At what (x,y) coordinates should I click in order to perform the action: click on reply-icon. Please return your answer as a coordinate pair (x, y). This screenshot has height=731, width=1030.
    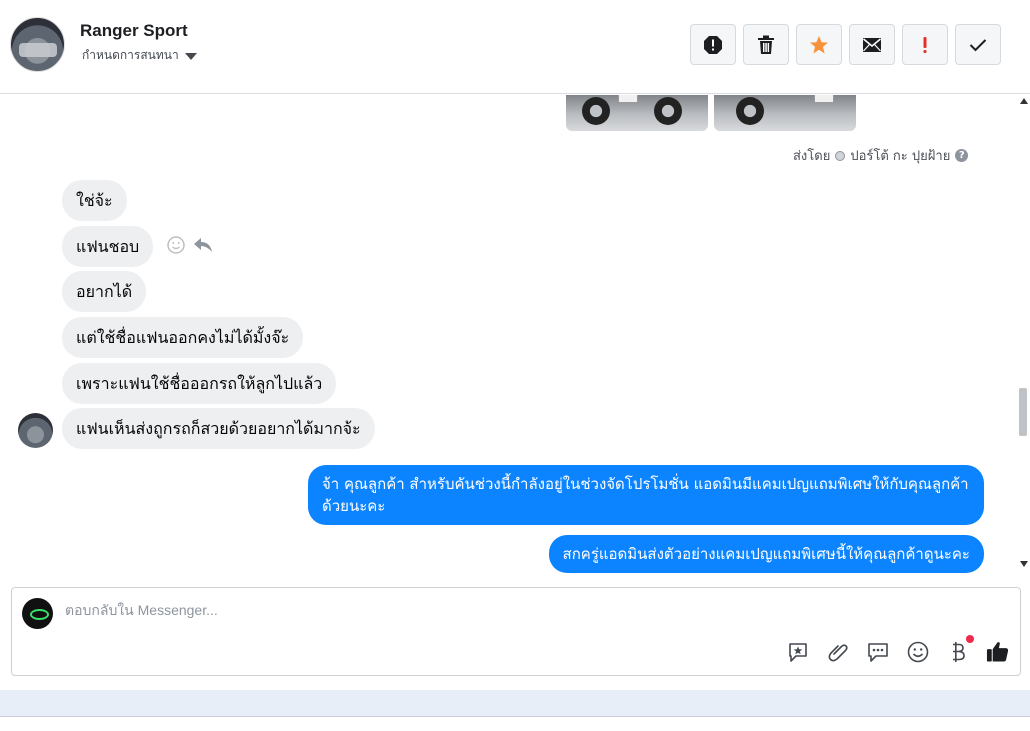
    Looking at the image, I should click on (203, 245).